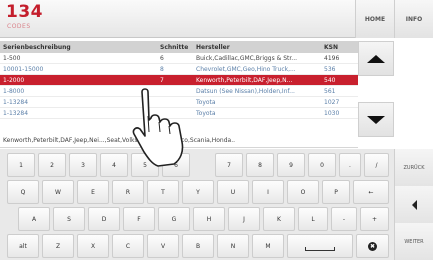  I want to click on key-q: Q, so click(23, 192).